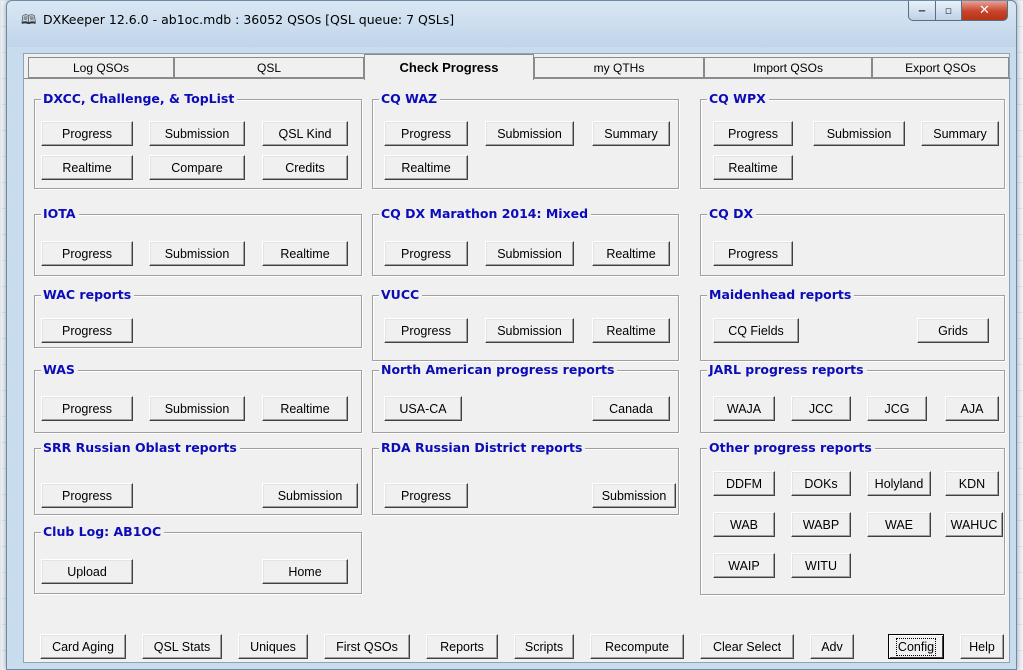 Image resolution: width=1023 pixels, height=670 pixels. What do you see at coordinates (859, 133) in the screenshot?
I see `cqwpx-submission-button: Submission` at bounding box center [859, 133].